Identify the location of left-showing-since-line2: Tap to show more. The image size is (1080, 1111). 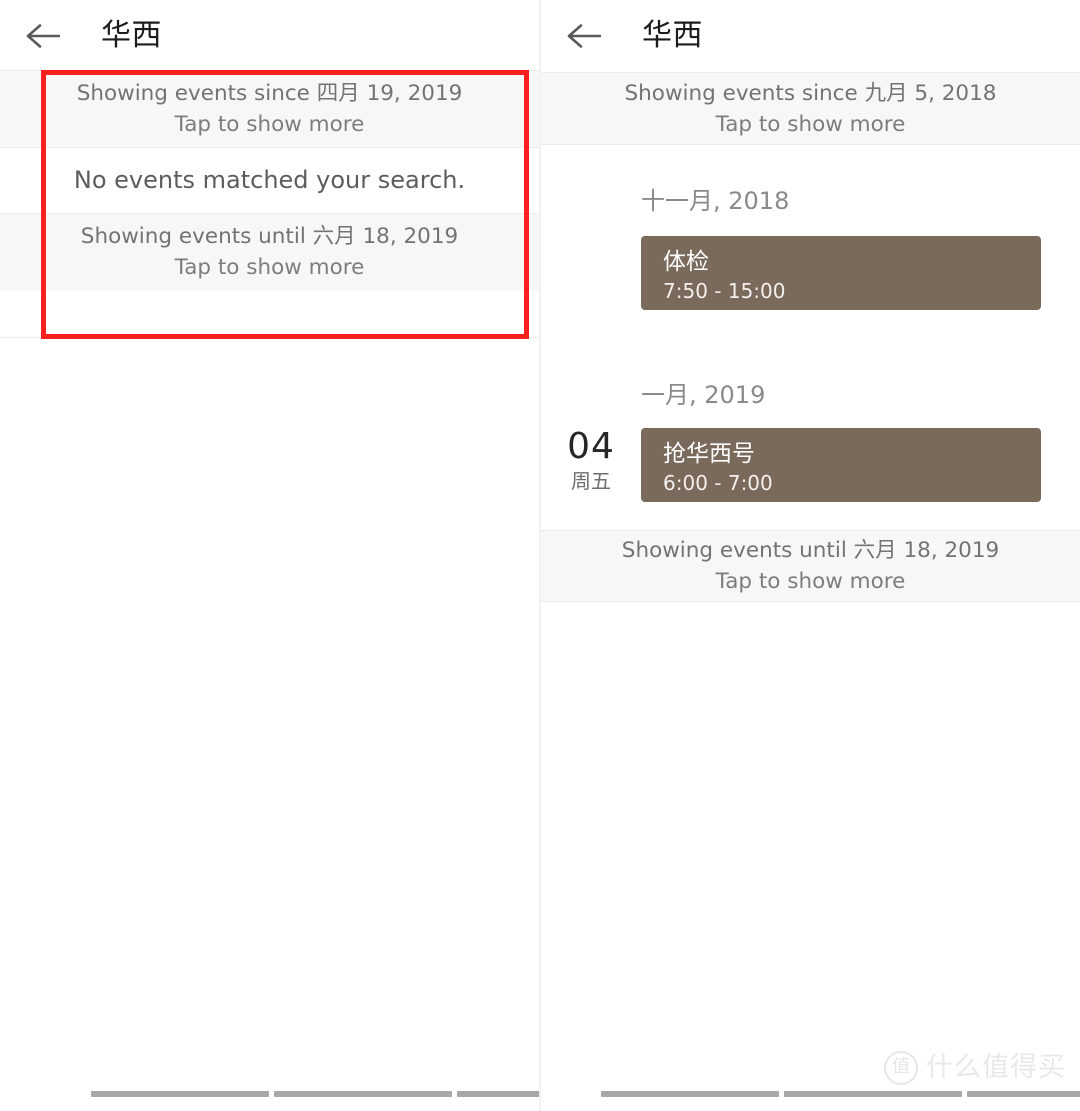
(269, 124).